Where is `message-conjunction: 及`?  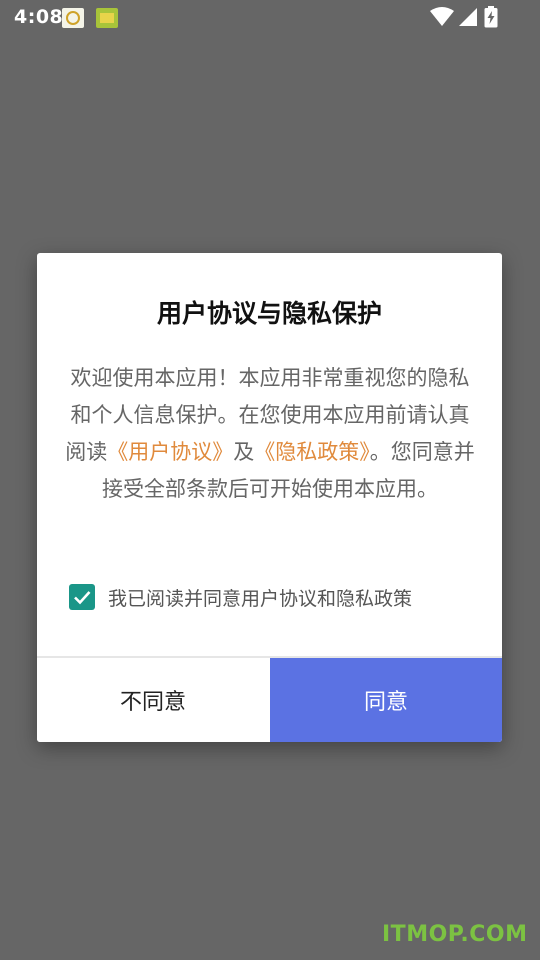 message-conjunction: 及 is located at coordinates (244, 452).